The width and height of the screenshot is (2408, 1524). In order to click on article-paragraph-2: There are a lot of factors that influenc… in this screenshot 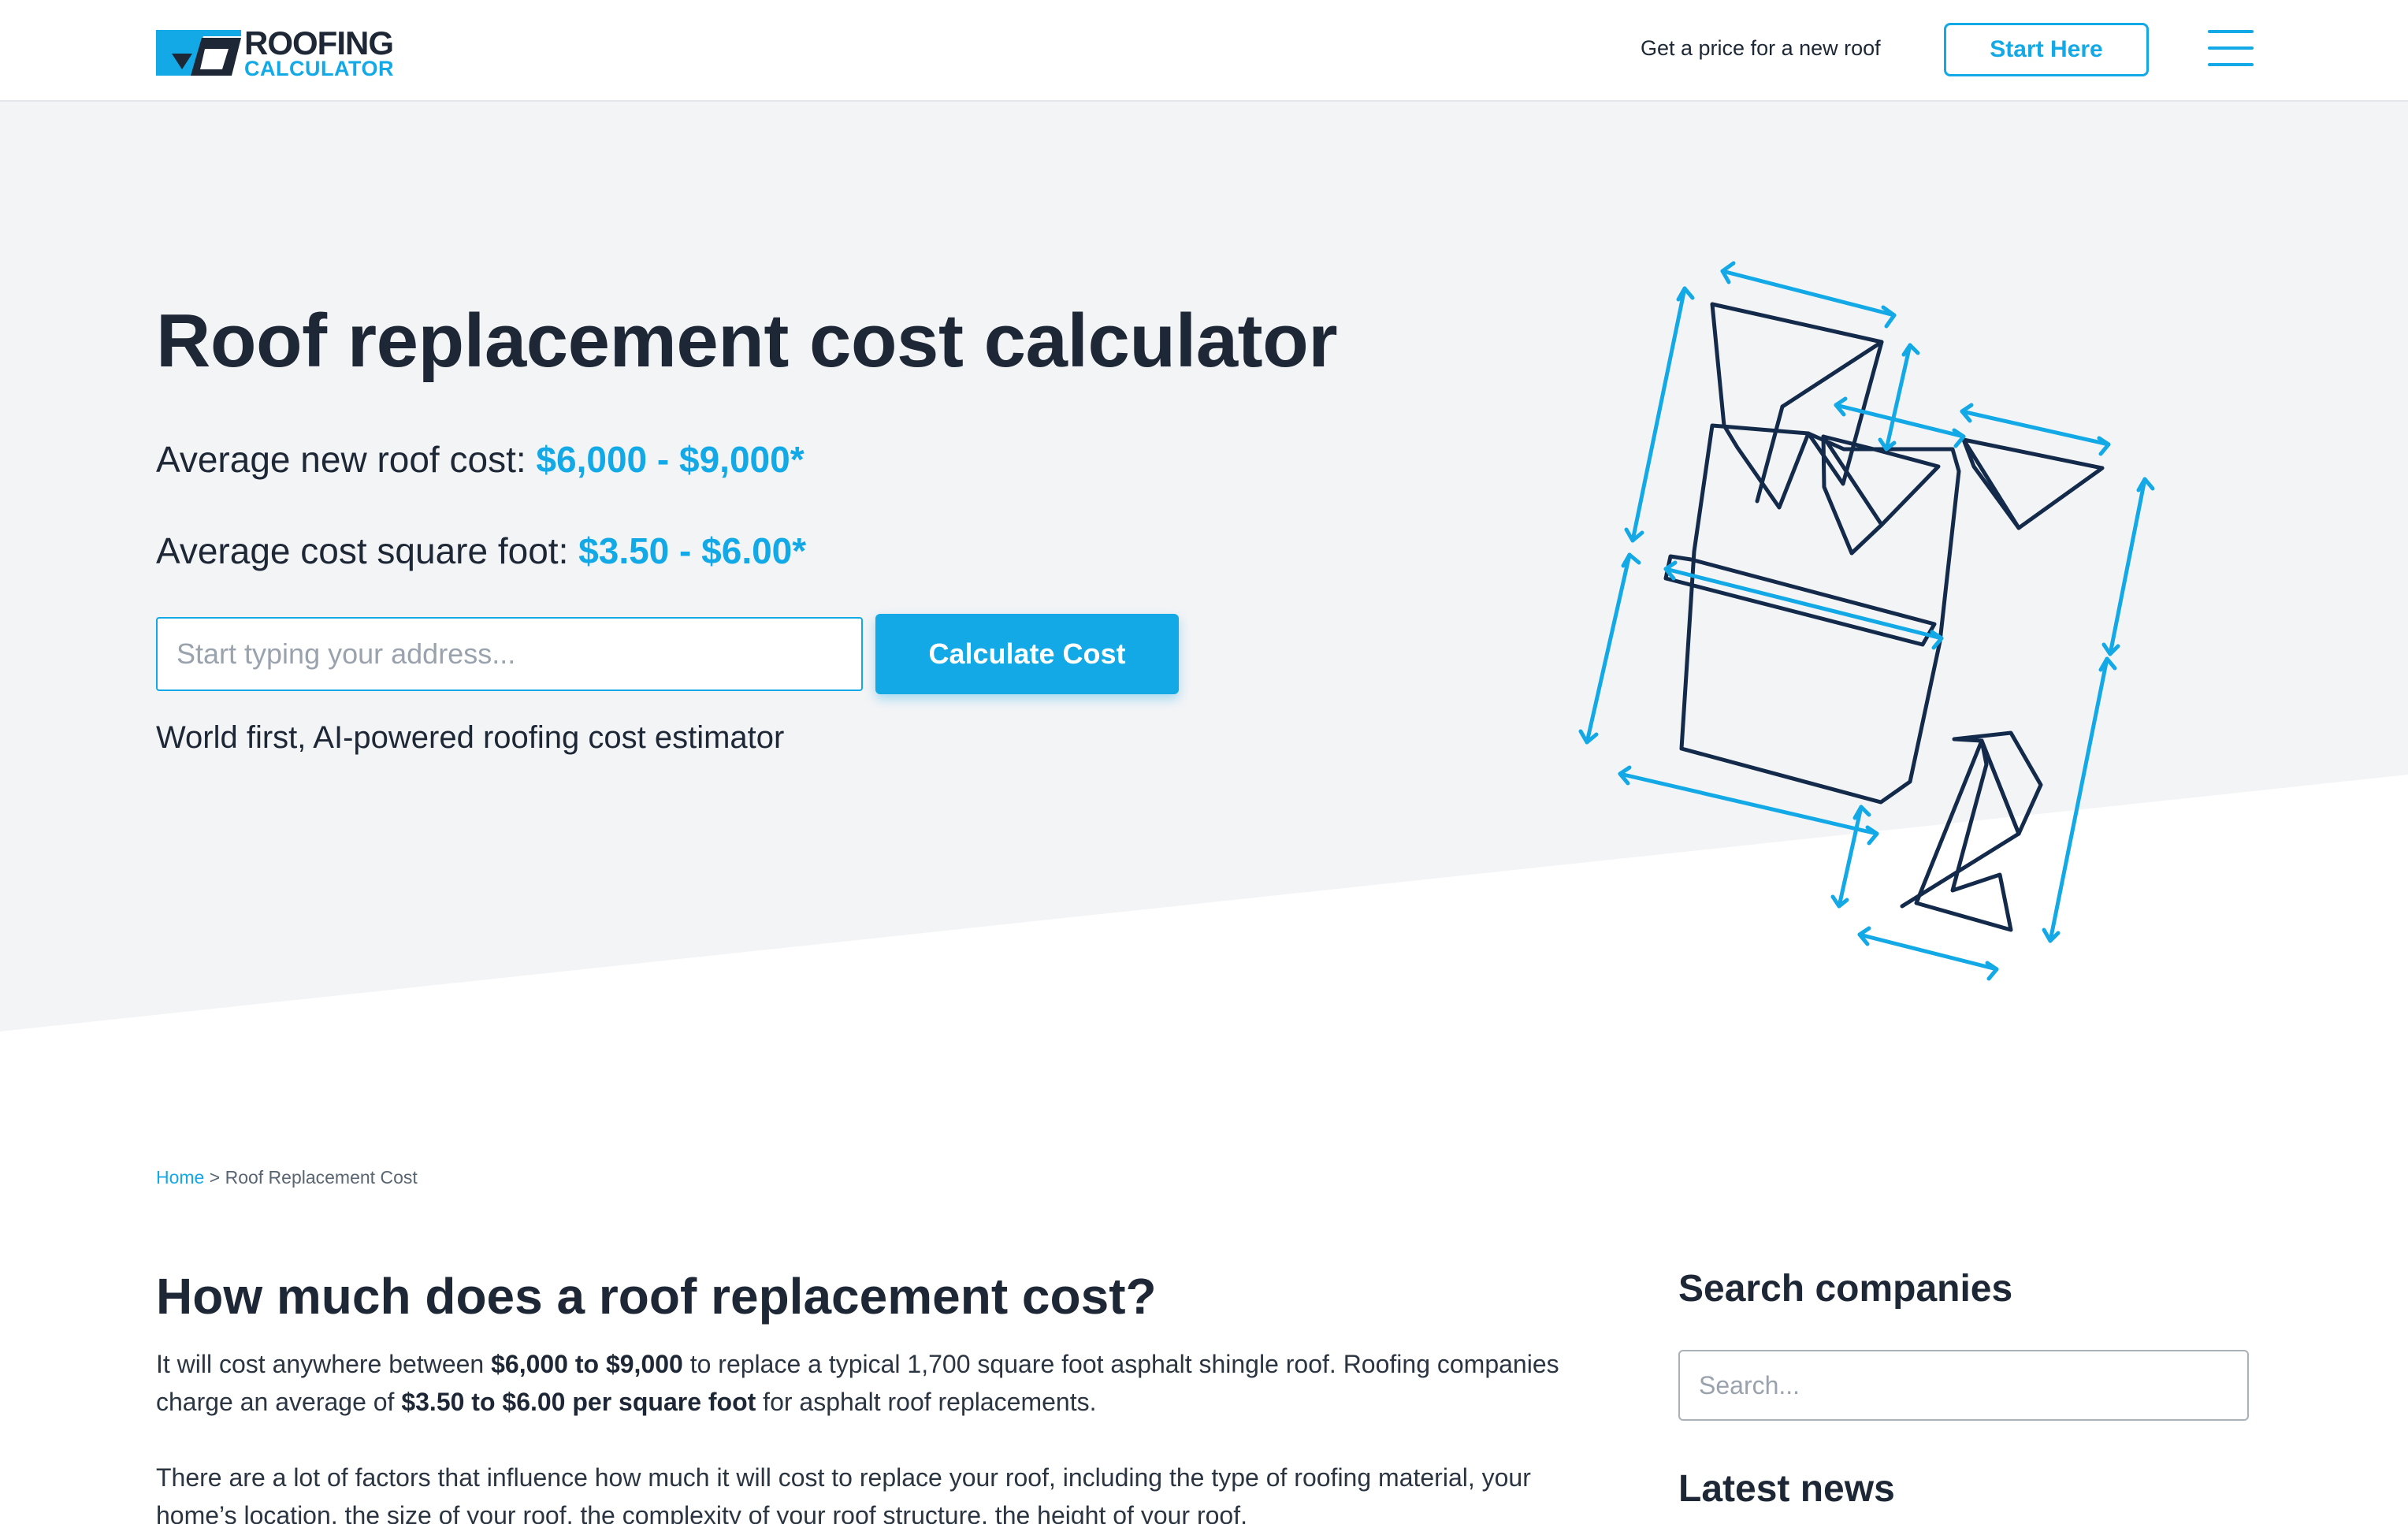, I will do `click(844, 1493)`.